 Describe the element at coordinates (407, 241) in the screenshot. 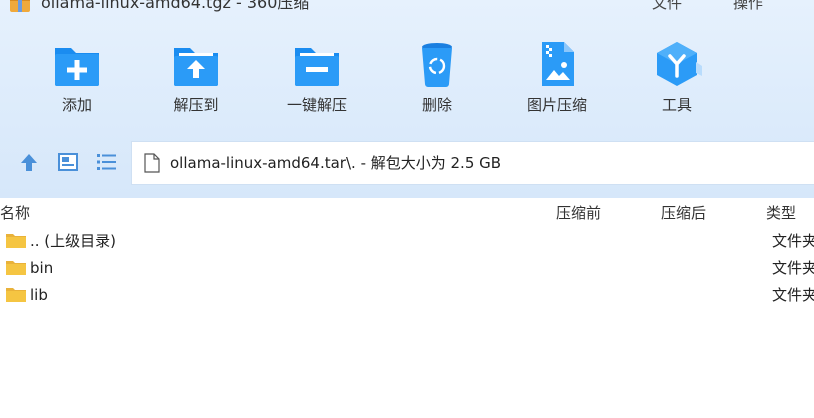

I see `list-item: .. (上级目录) 文件夹` at that location.